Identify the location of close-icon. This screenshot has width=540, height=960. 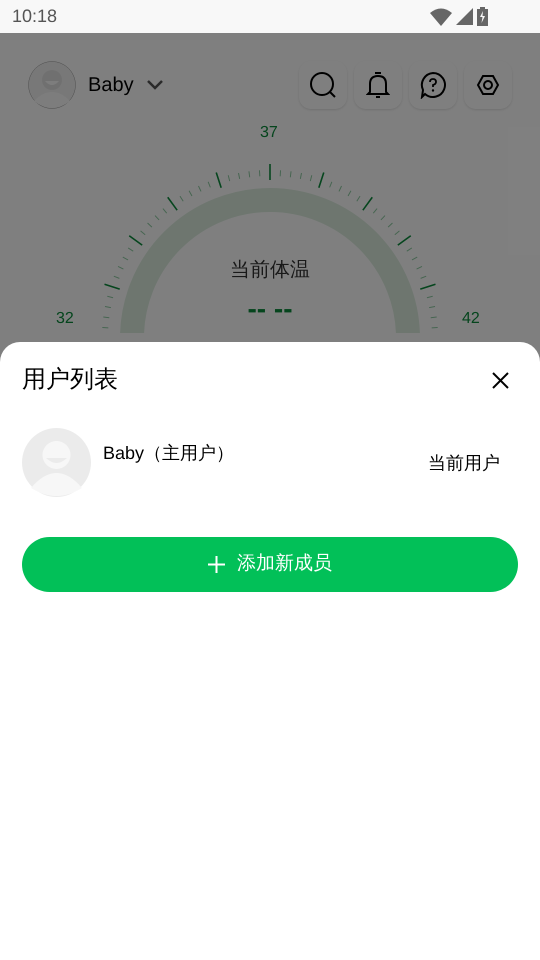
(500, 380).